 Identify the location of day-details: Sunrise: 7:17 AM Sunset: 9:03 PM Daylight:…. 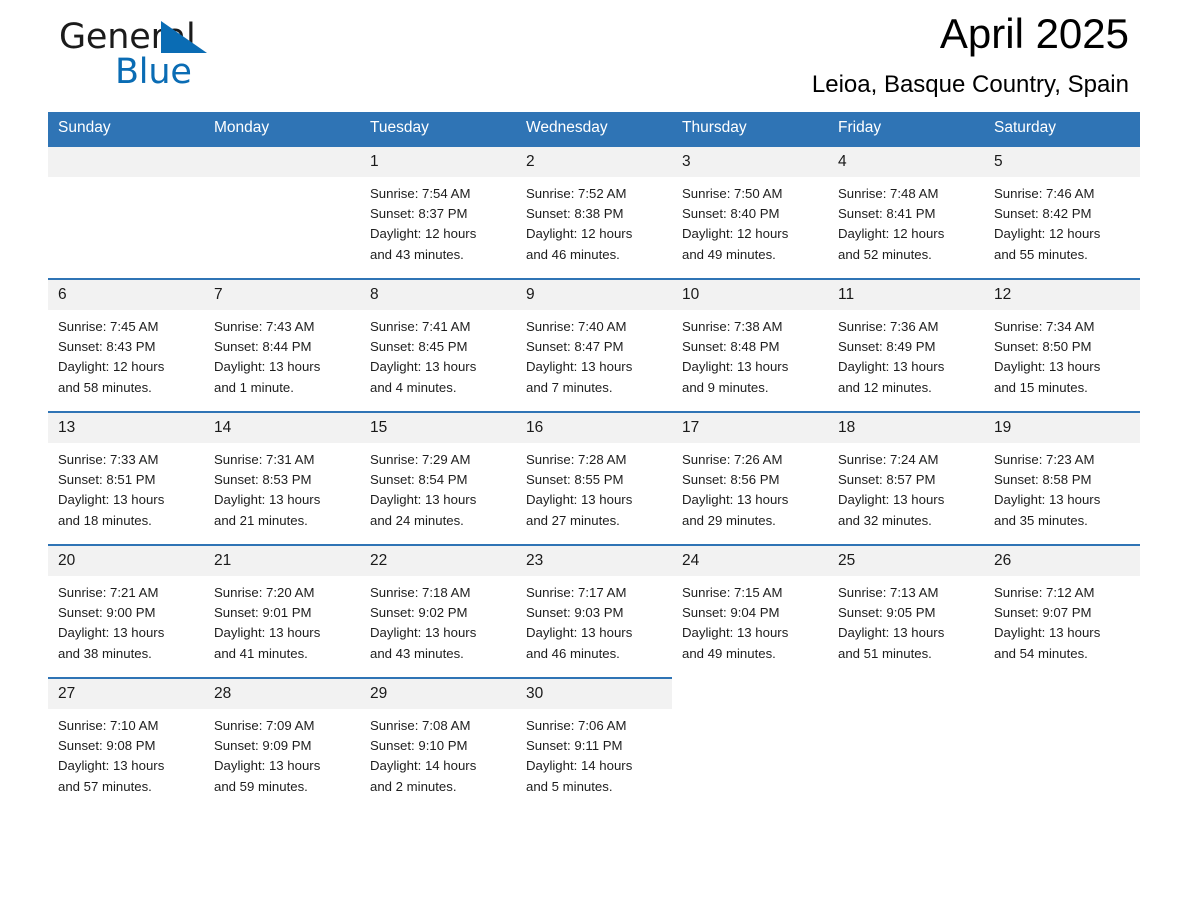
(594, 620).